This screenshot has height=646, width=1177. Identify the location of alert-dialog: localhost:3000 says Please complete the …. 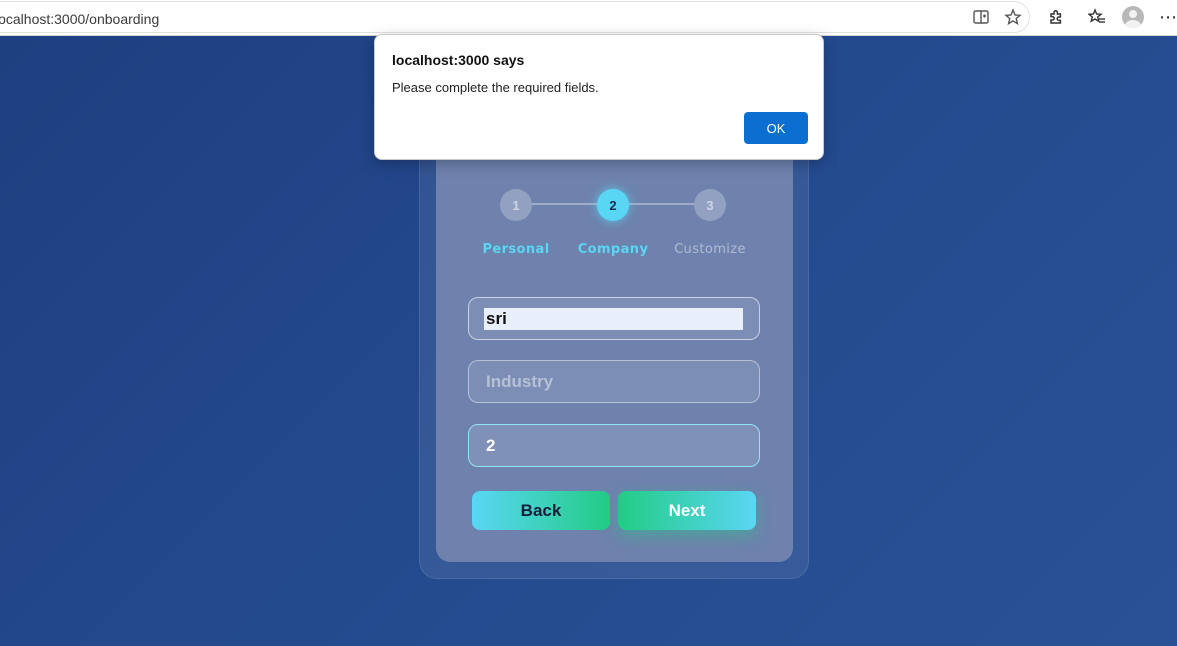
(599, 97).